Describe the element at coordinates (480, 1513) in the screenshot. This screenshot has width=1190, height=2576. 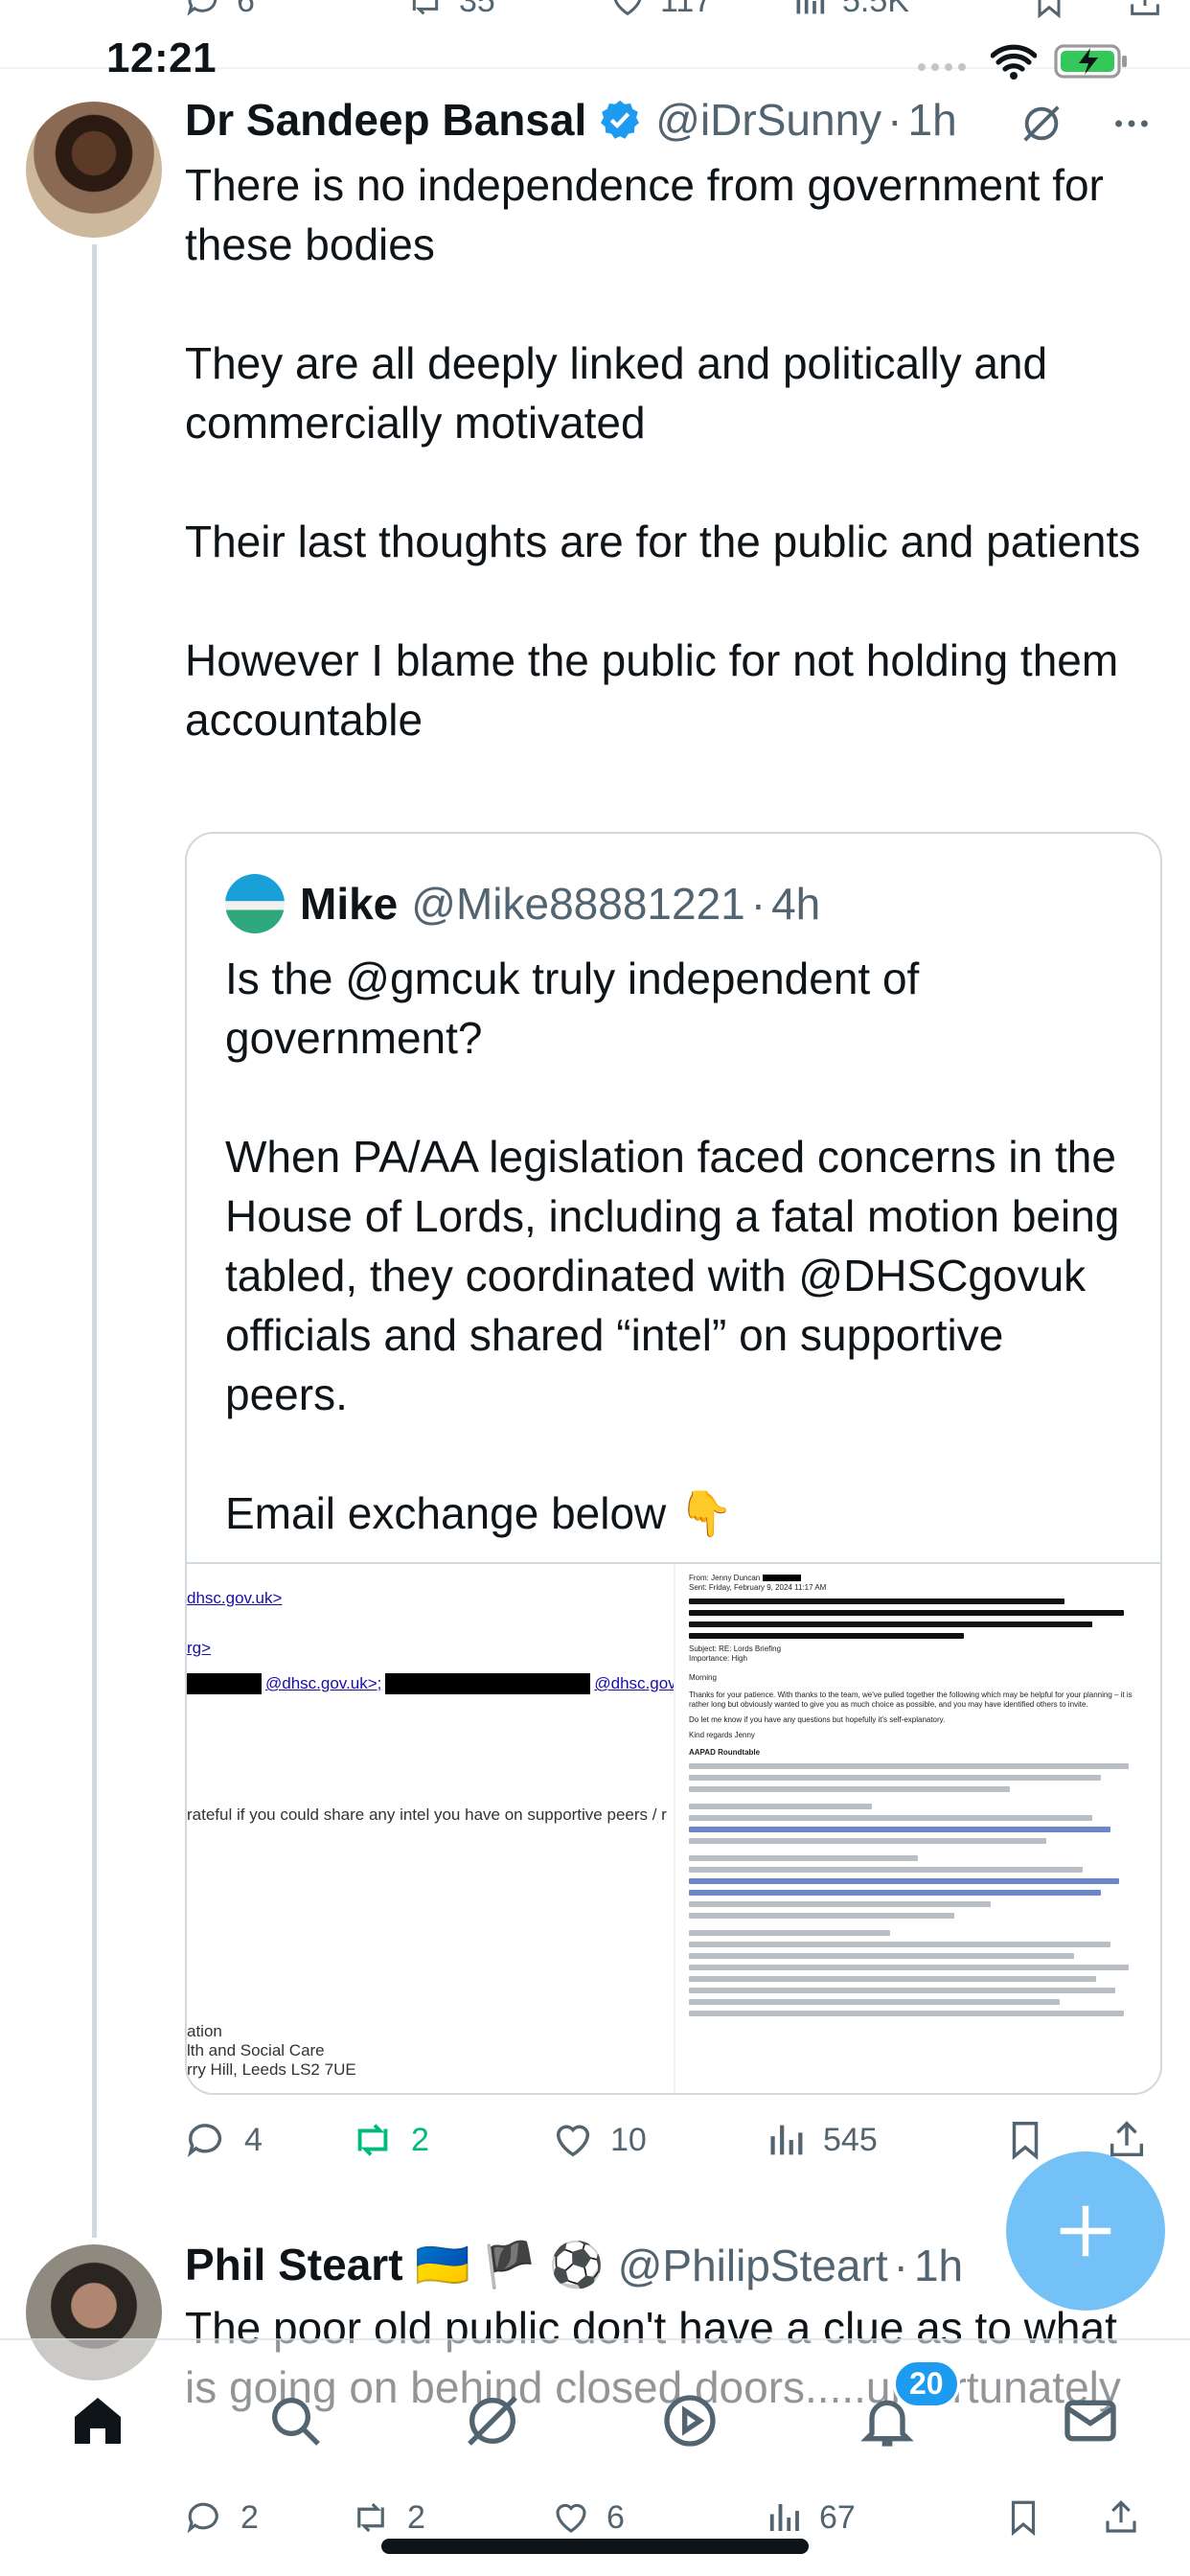
I see `quoted-paragraph: Email exchange below 👇` at that location.